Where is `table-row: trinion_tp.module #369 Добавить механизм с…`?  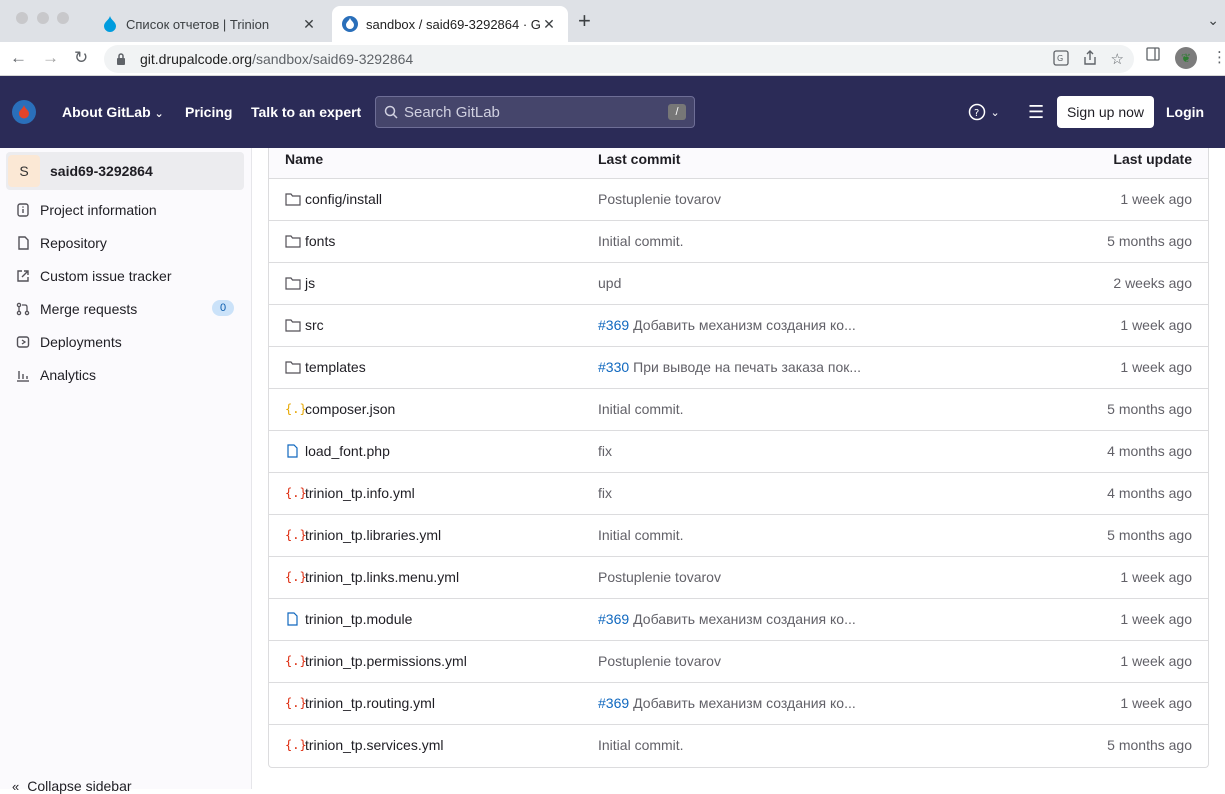
table-row: trinion_tp.module #369 Добавить механизм с… is located at coordinates (738, 620).